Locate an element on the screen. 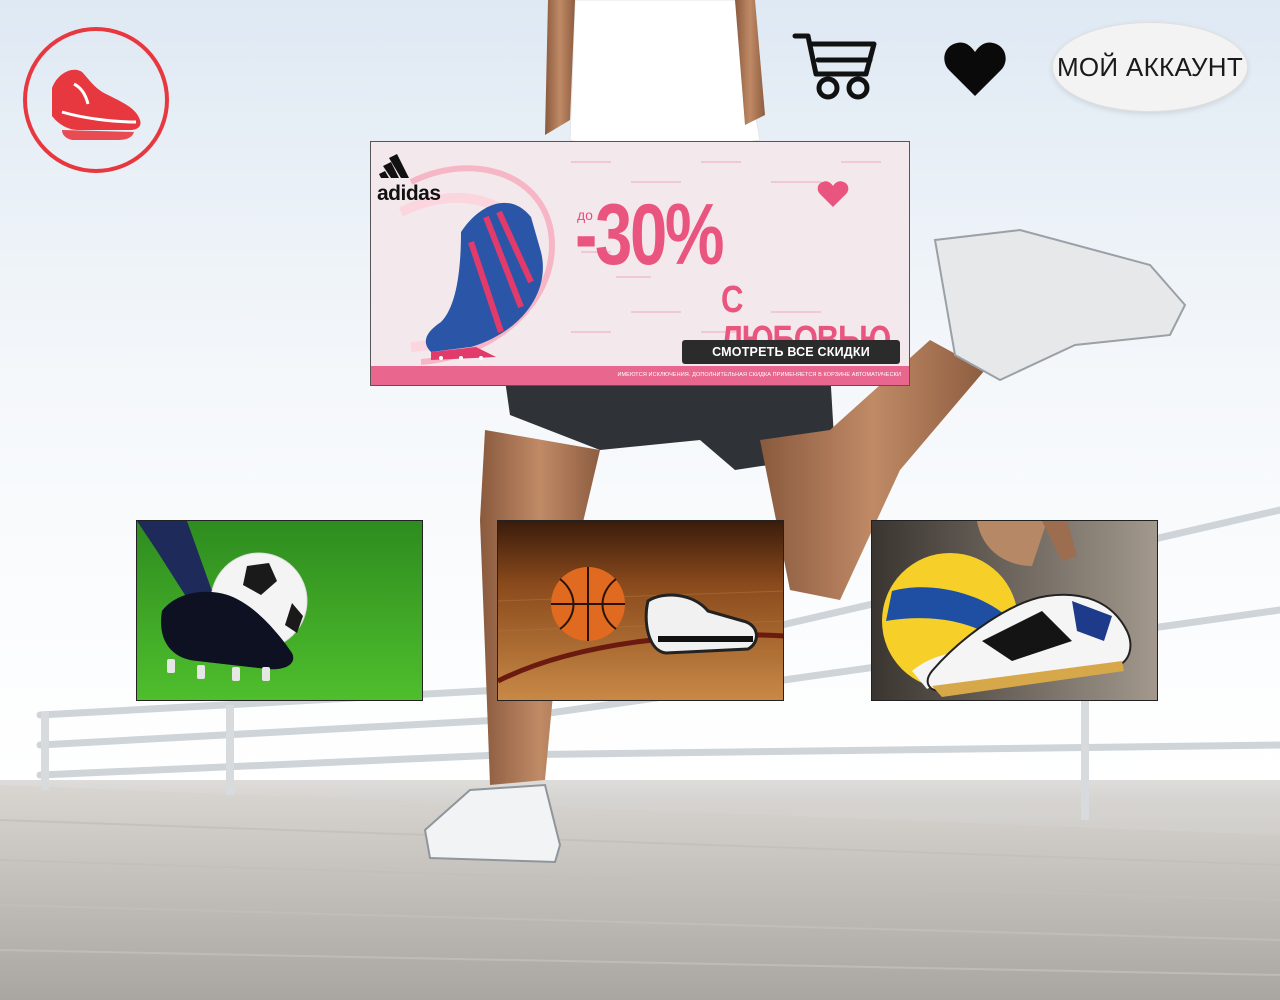 The height and width of the screenshot is (1000, 1280). basketball-image is located at coordinates (640, 610).